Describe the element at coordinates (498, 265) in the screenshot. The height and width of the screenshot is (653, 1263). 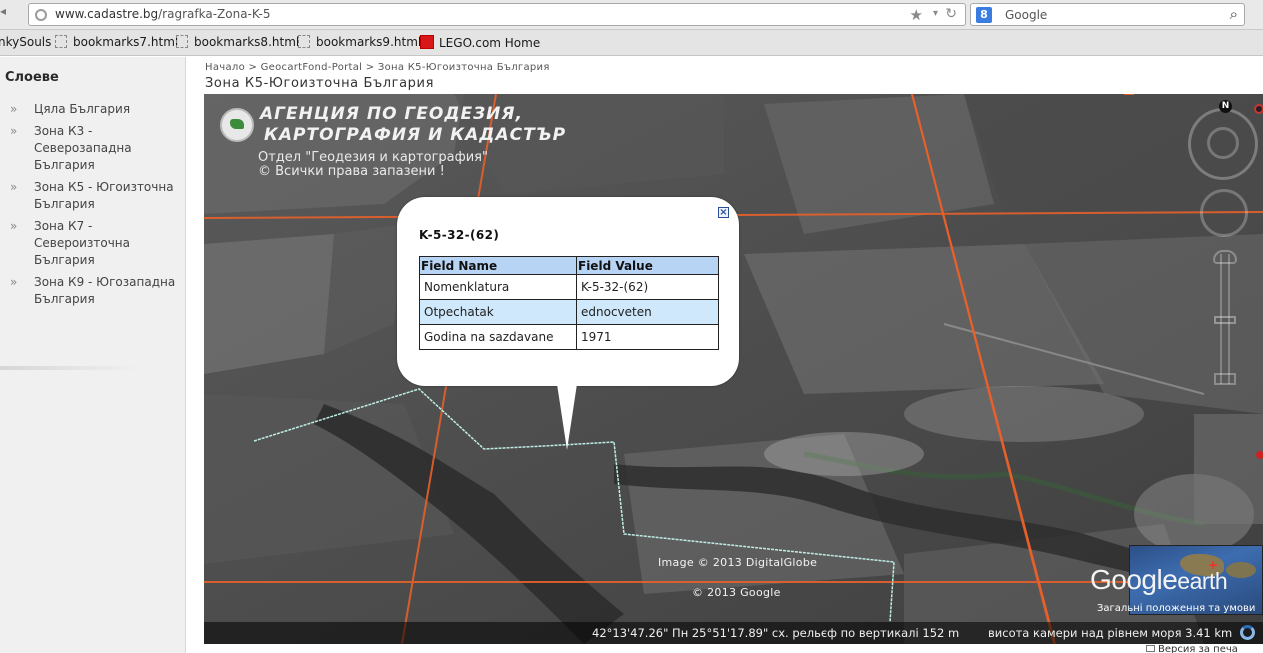
I see `column-header: Field Name` at that location.